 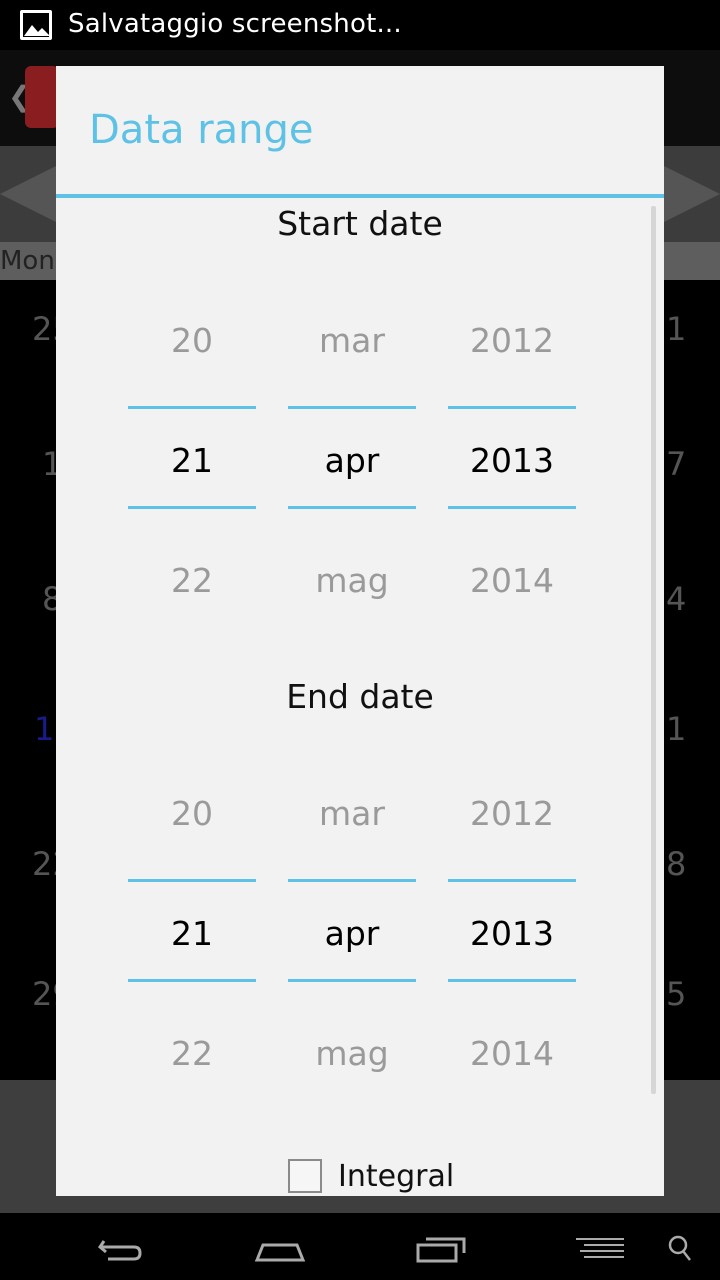 I want to click on back-icon, so click(x=120, y=1249).